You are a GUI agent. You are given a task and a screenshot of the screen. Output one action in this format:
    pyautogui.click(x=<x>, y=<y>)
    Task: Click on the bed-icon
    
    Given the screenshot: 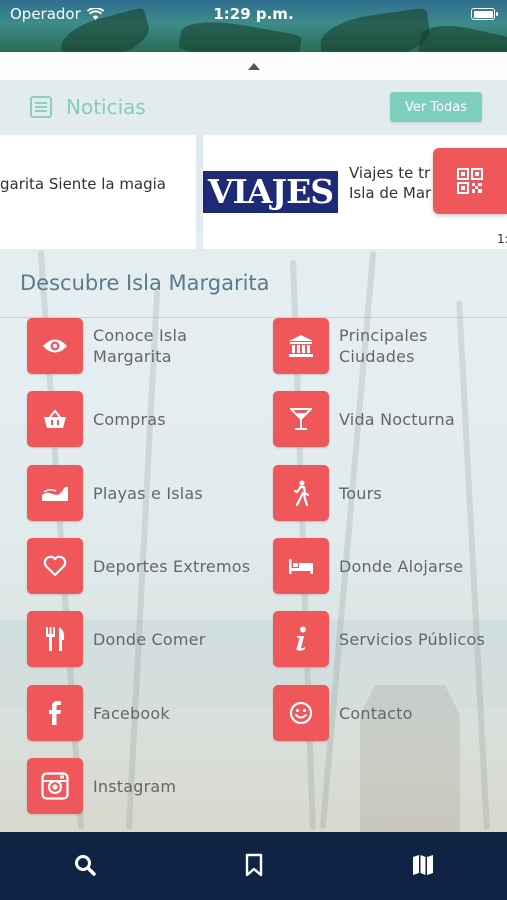 What is the action you would take?
    pyautogui.click(x=301, y=566)
    